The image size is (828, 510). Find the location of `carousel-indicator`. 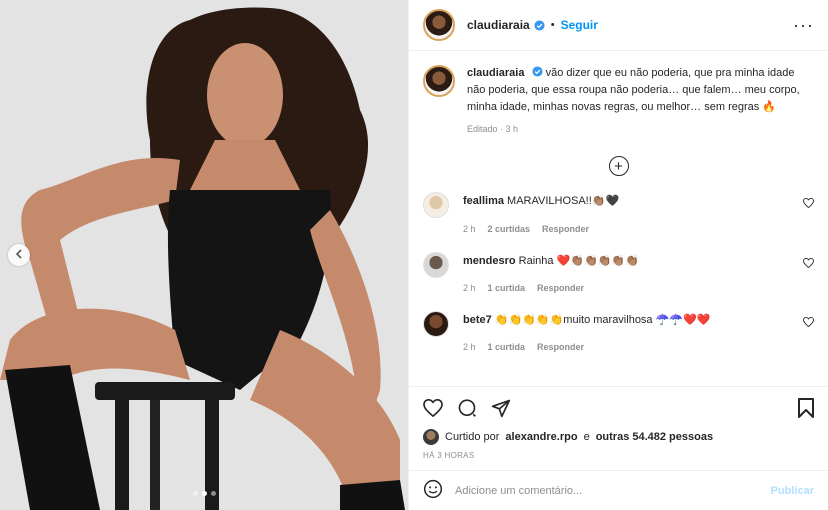

carousel-indicator is located at coordinates (204, 493).